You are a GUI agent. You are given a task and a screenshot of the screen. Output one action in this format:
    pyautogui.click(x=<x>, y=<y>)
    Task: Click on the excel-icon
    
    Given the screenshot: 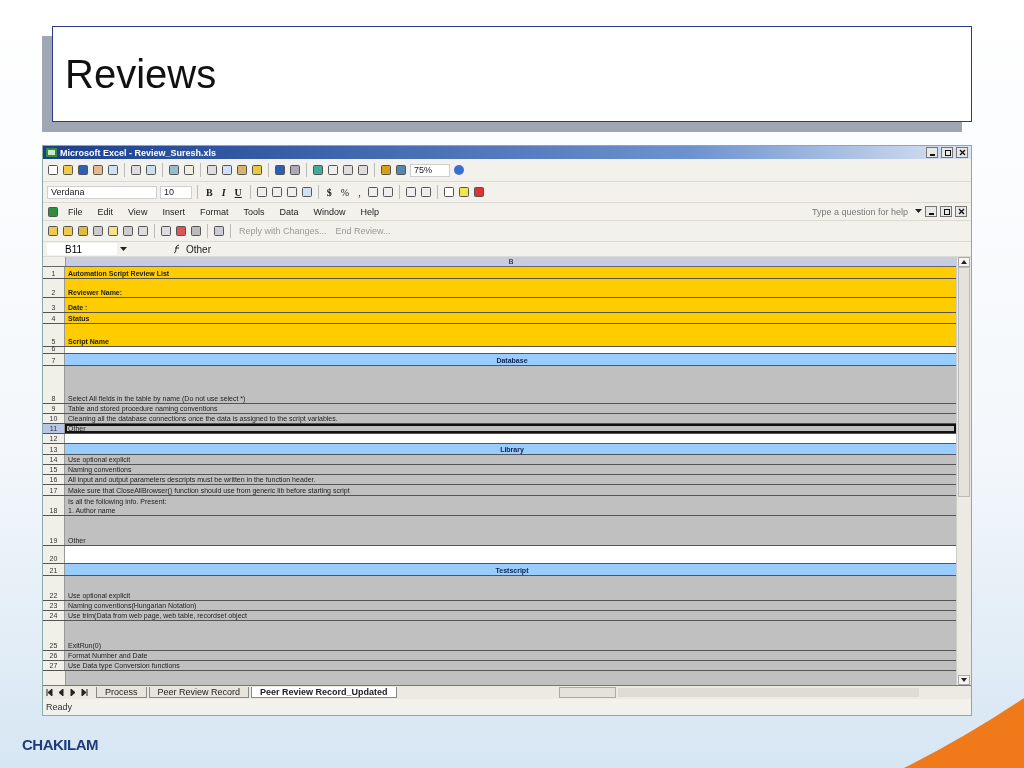 What is the action you would take?
    pyautogui.click(x=51, y=152)
    